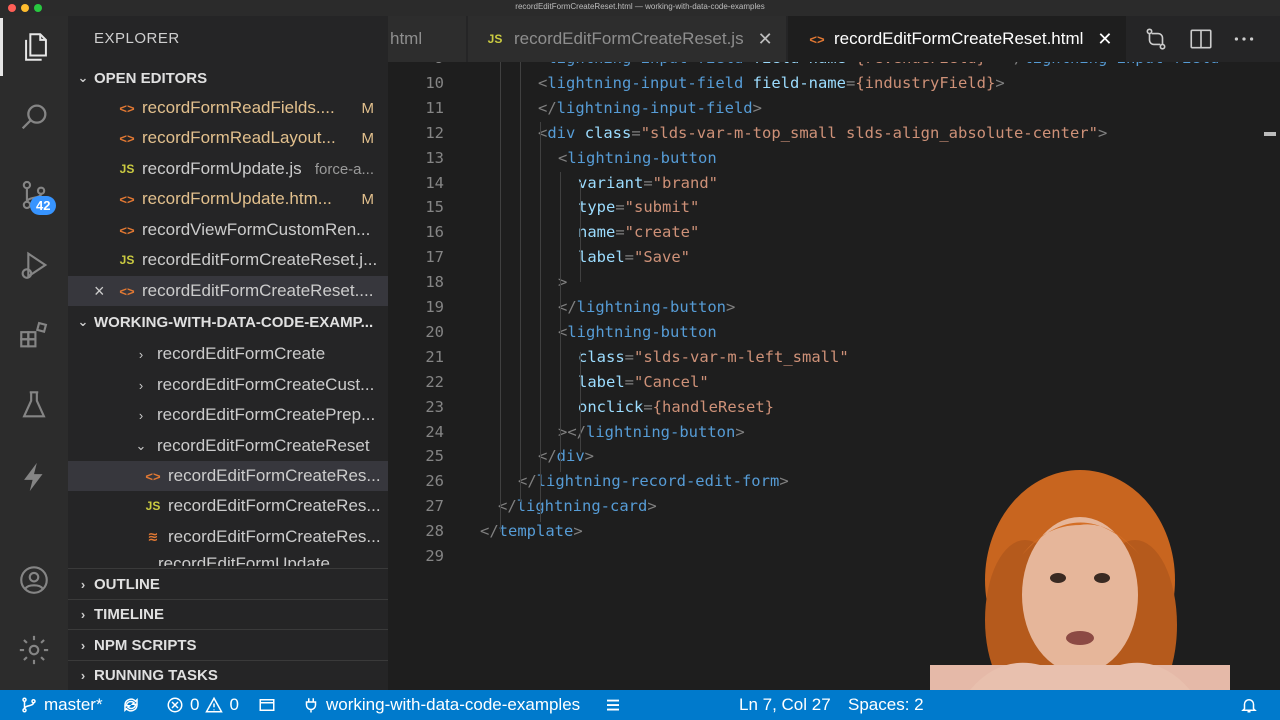  I want to click on notifications-button, so click(1252, 705).